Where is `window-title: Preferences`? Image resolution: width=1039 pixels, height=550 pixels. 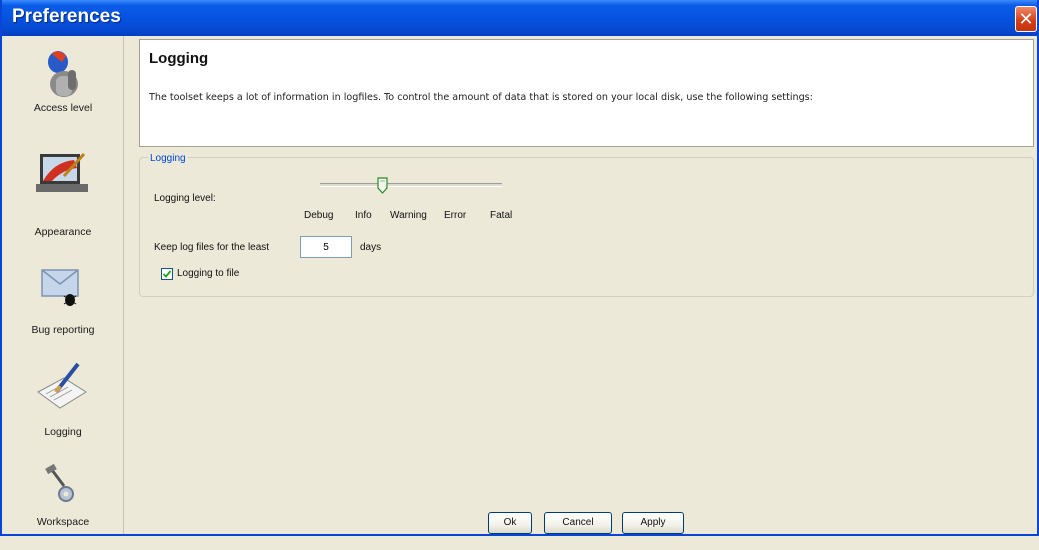
window-title: Preferences is located at coordinates (66, 16).